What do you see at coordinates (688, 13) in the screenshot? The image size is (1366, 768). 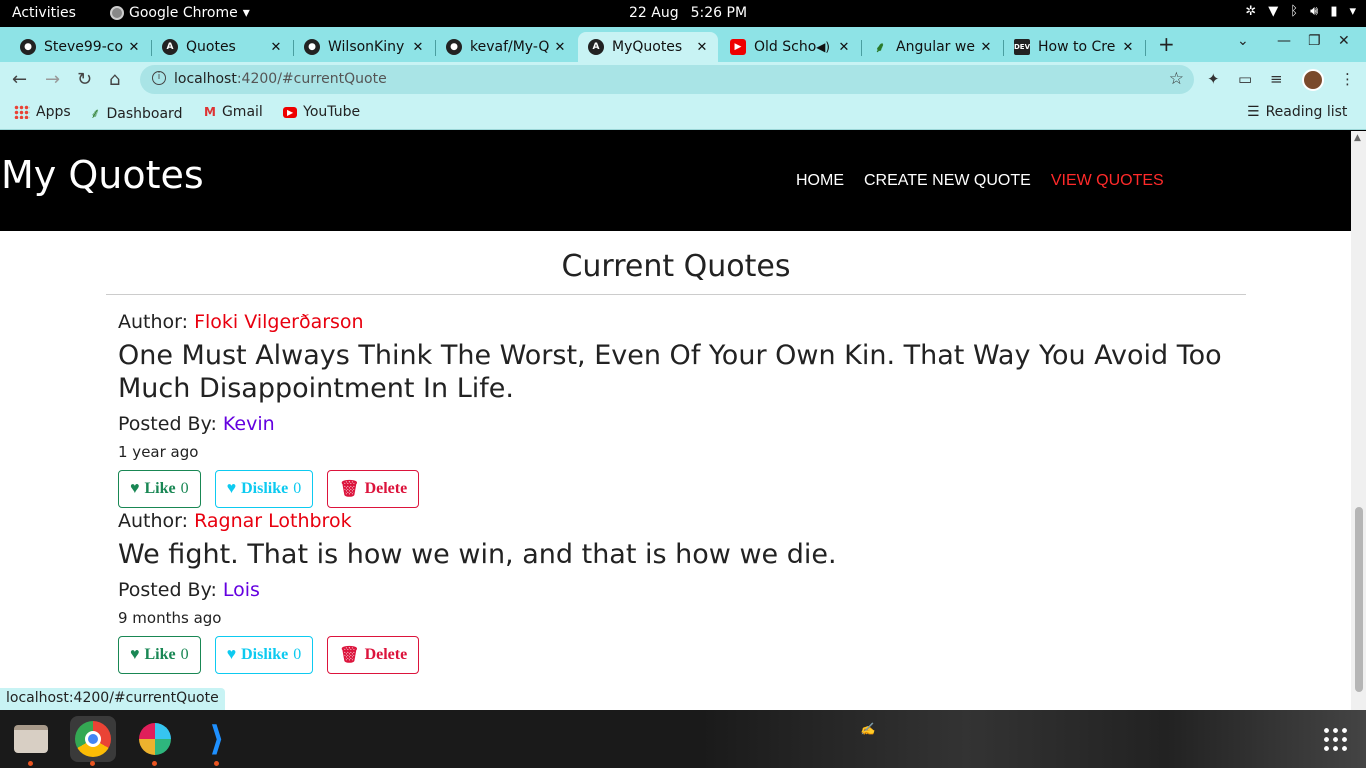 I see `clock: 22 Aug 5:26 PM` at bounding box center [688, 13].